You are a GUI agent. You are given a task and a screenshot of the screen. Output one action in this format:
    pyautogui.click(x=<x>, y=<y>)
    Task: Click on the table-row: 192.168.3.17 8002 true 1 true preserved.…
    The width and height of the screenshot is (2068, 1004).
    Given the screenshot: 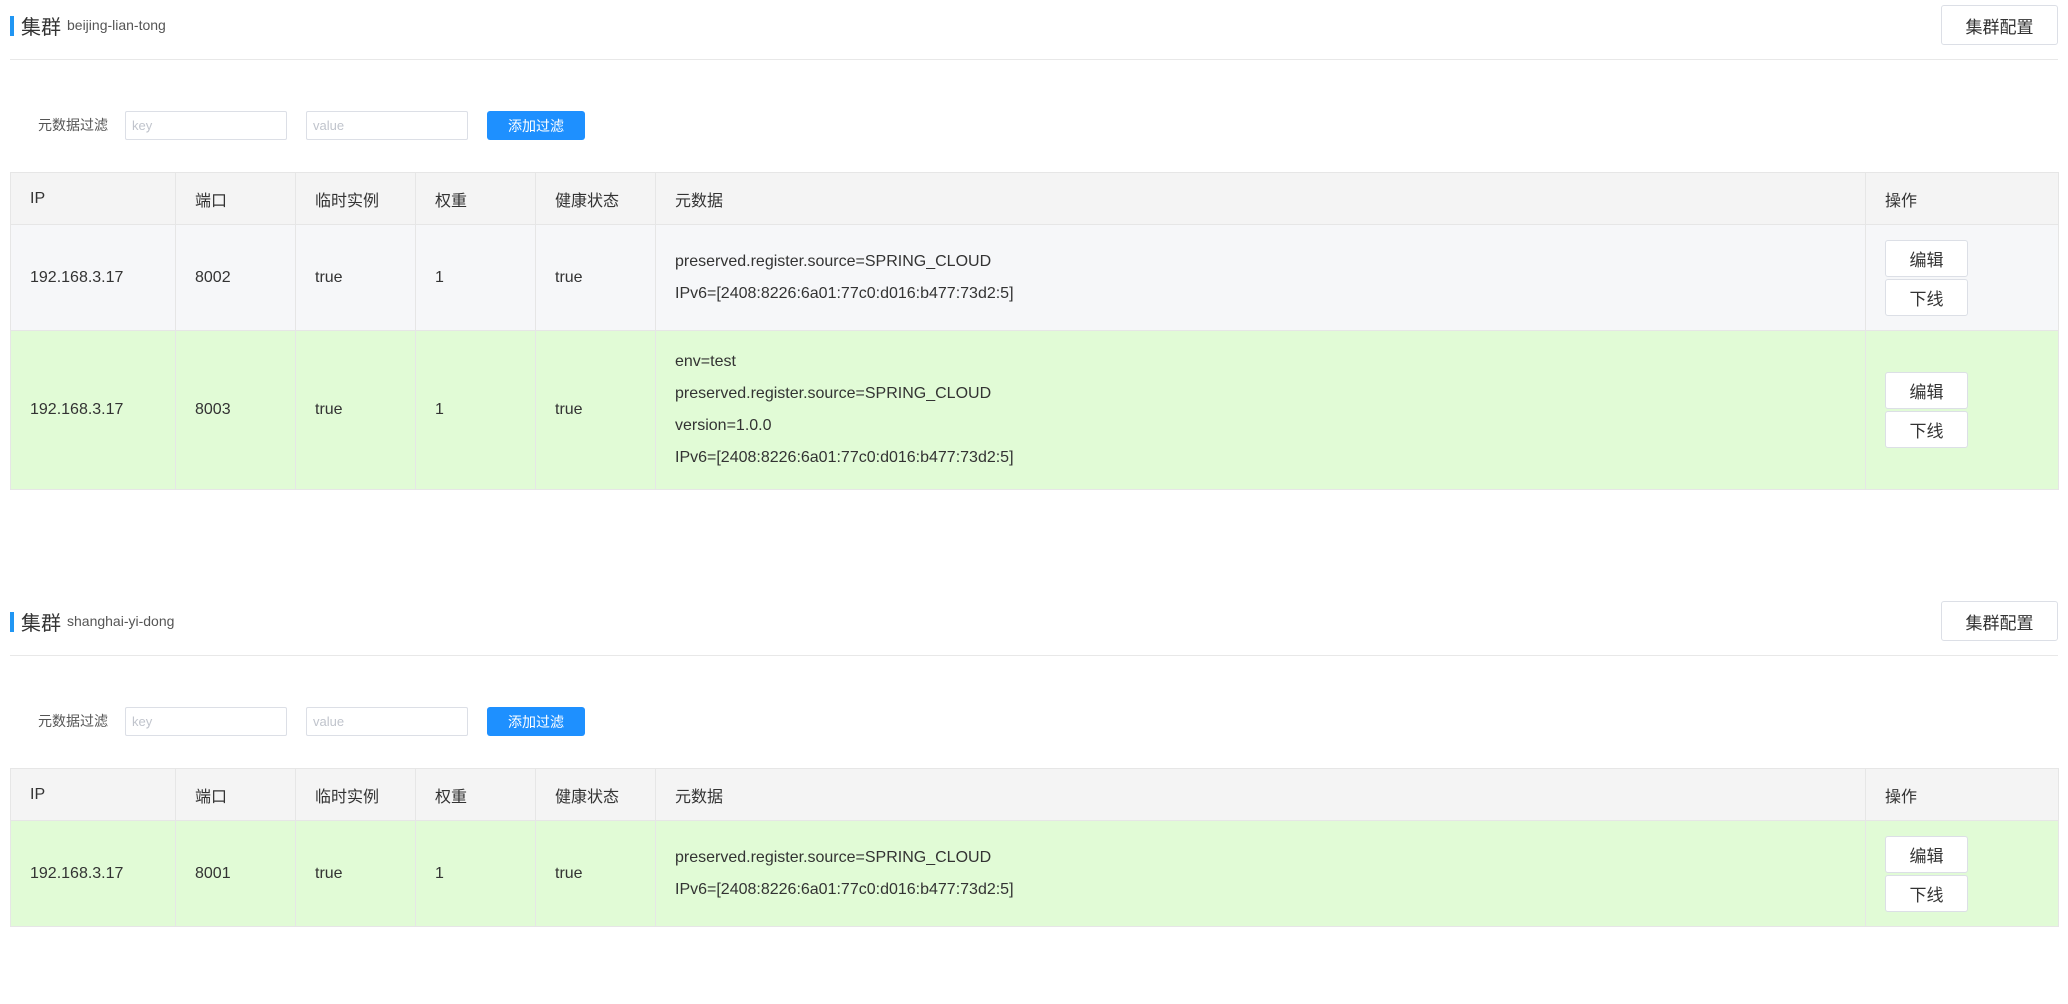 What is the action you would take?
    pyautogui.click(x=1034, y=277)
    